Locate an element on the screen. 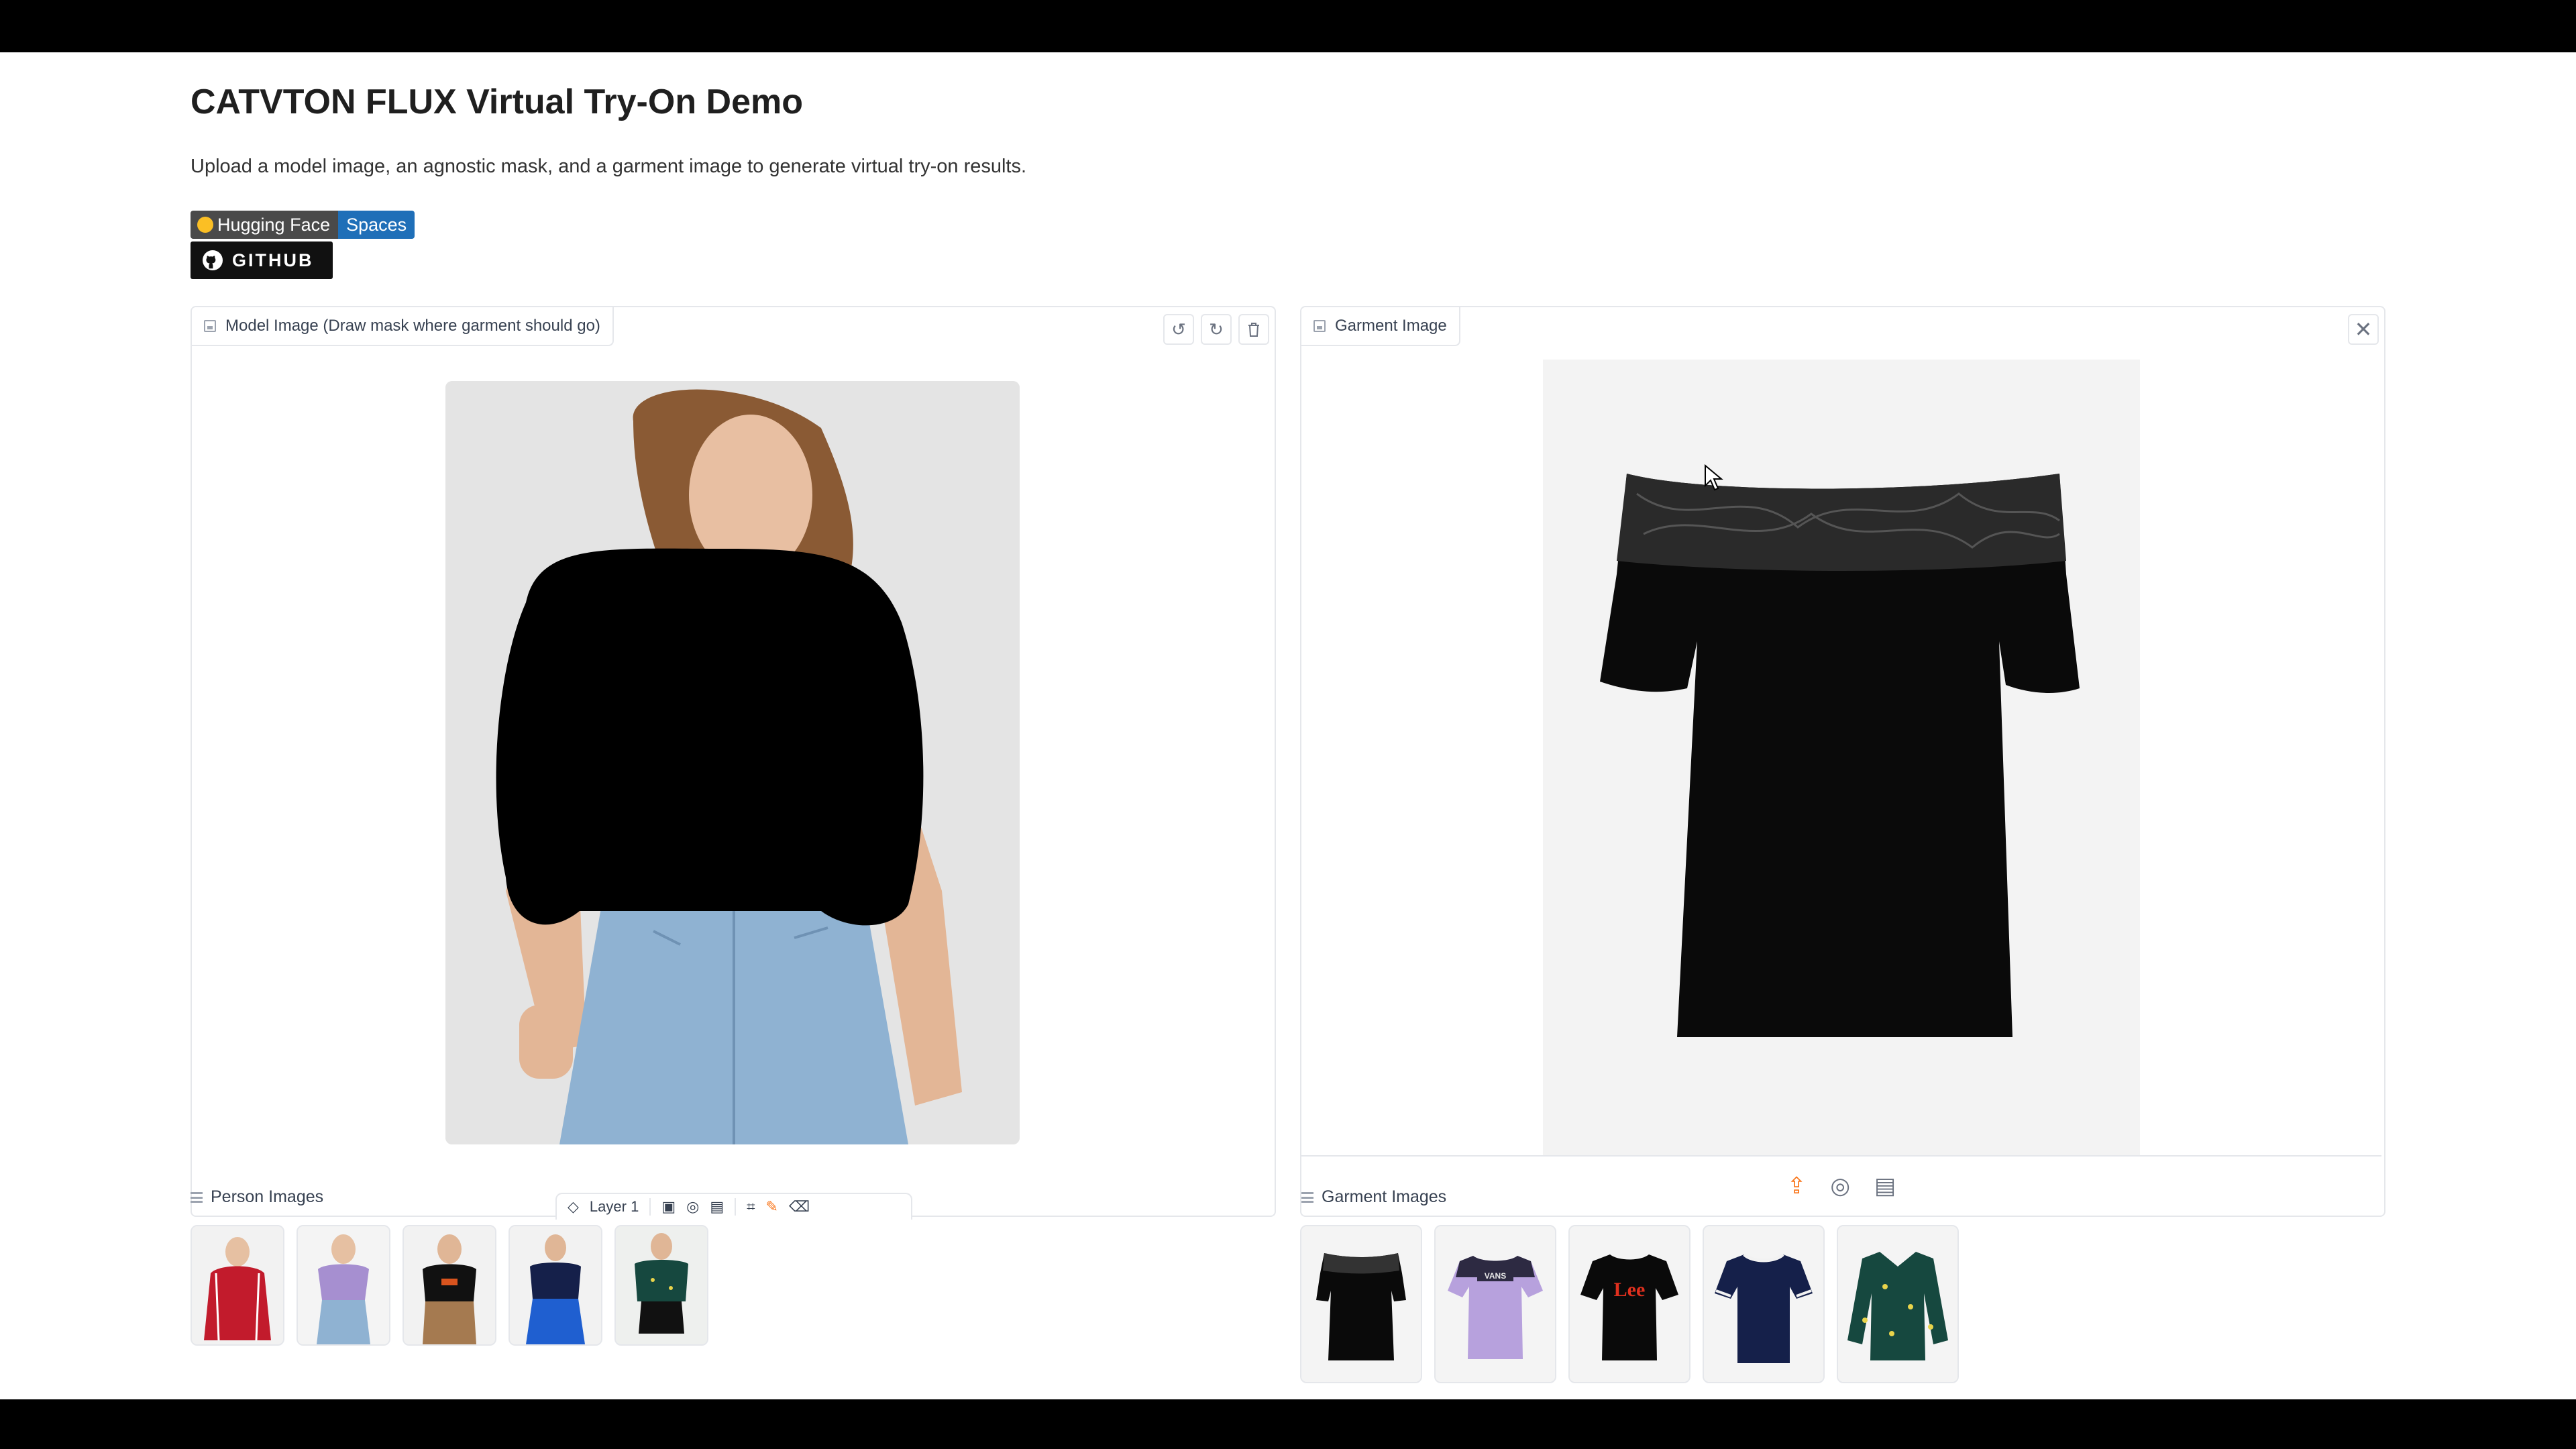 The image size is (2576, 1449). webcam-tool-icon: ◎ is located at coordinates (692, 1207).